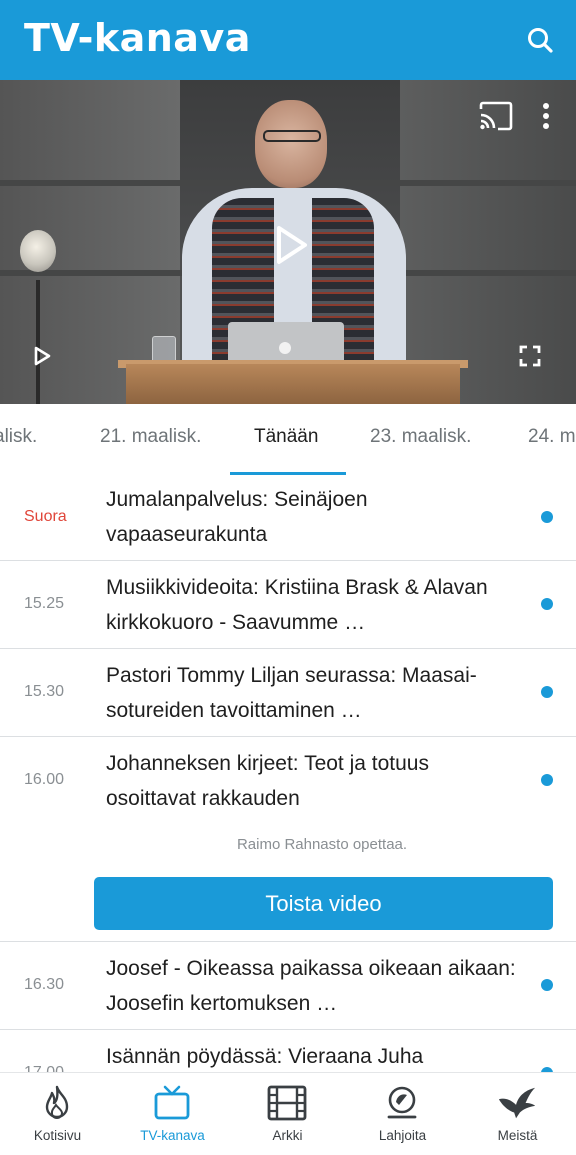 The height and width of the screenshot is (1155, 576). Describe the element at coordinates (44, 691) in the screenshot. I see `program-time: 15.30` at that location.